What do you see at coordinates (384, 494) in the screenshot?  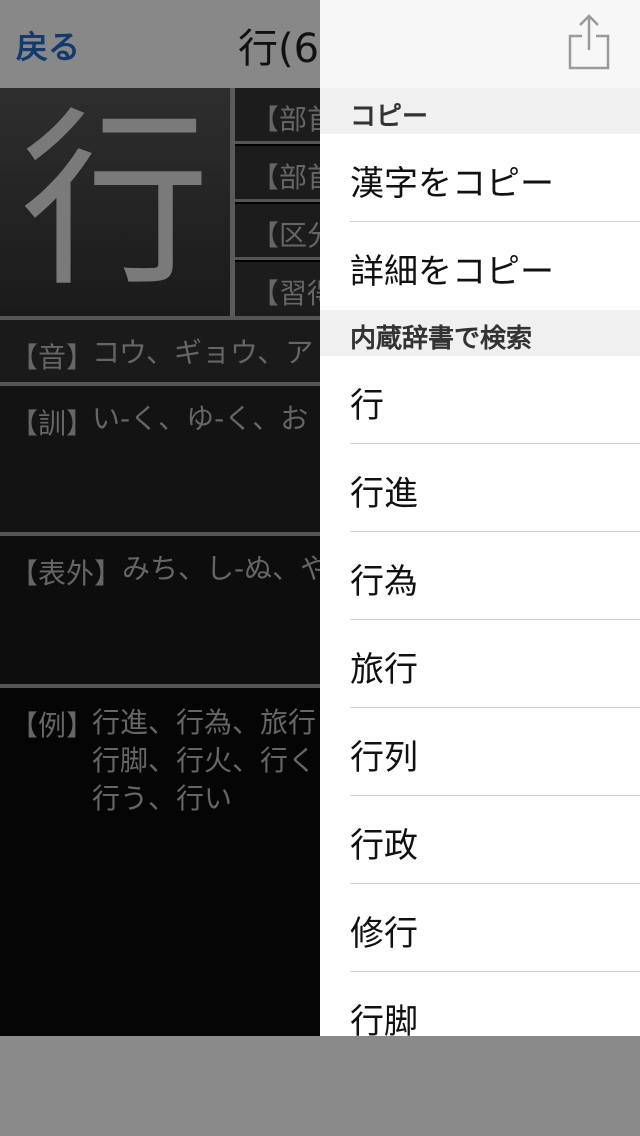 I see `menu-item-label: 行進` at bounding box center [384, 494].